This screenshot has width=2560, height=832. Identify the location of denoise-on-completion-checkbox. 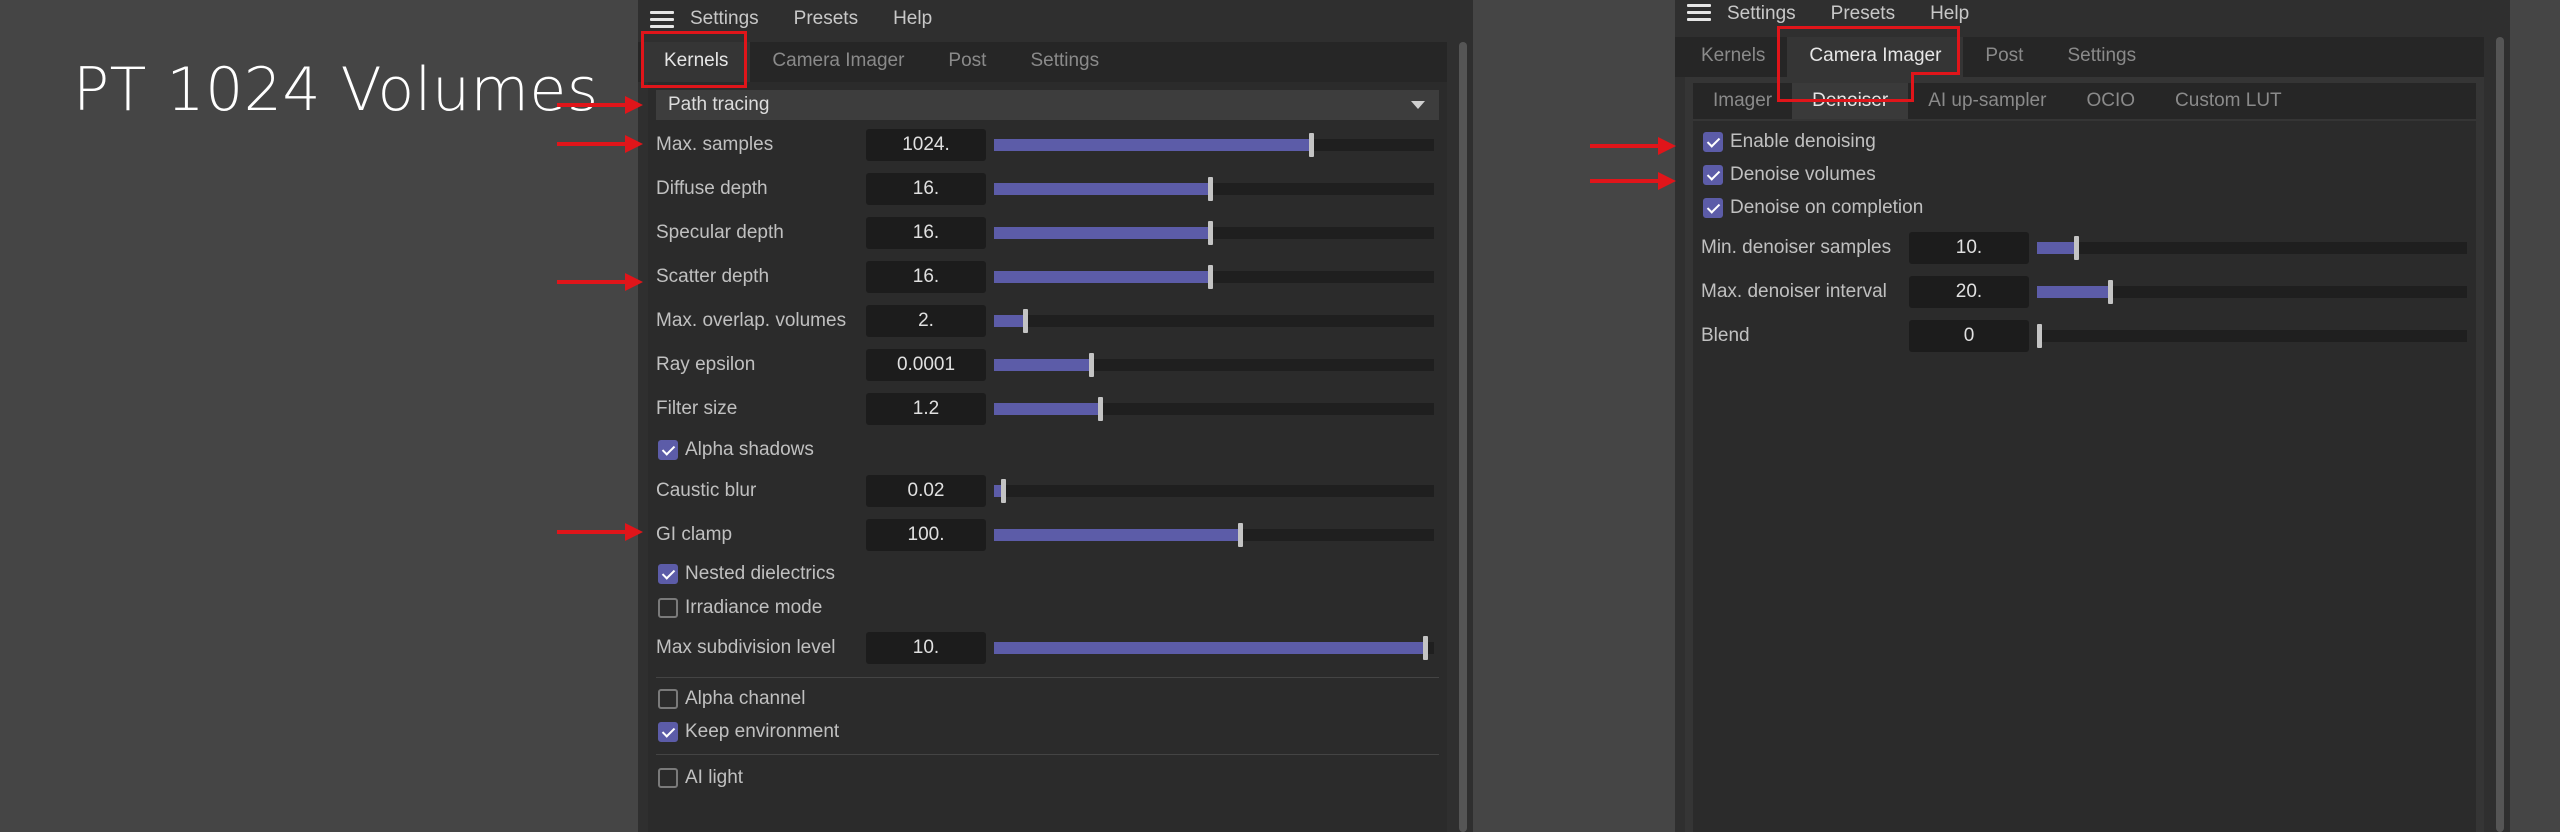
(1713, 207).